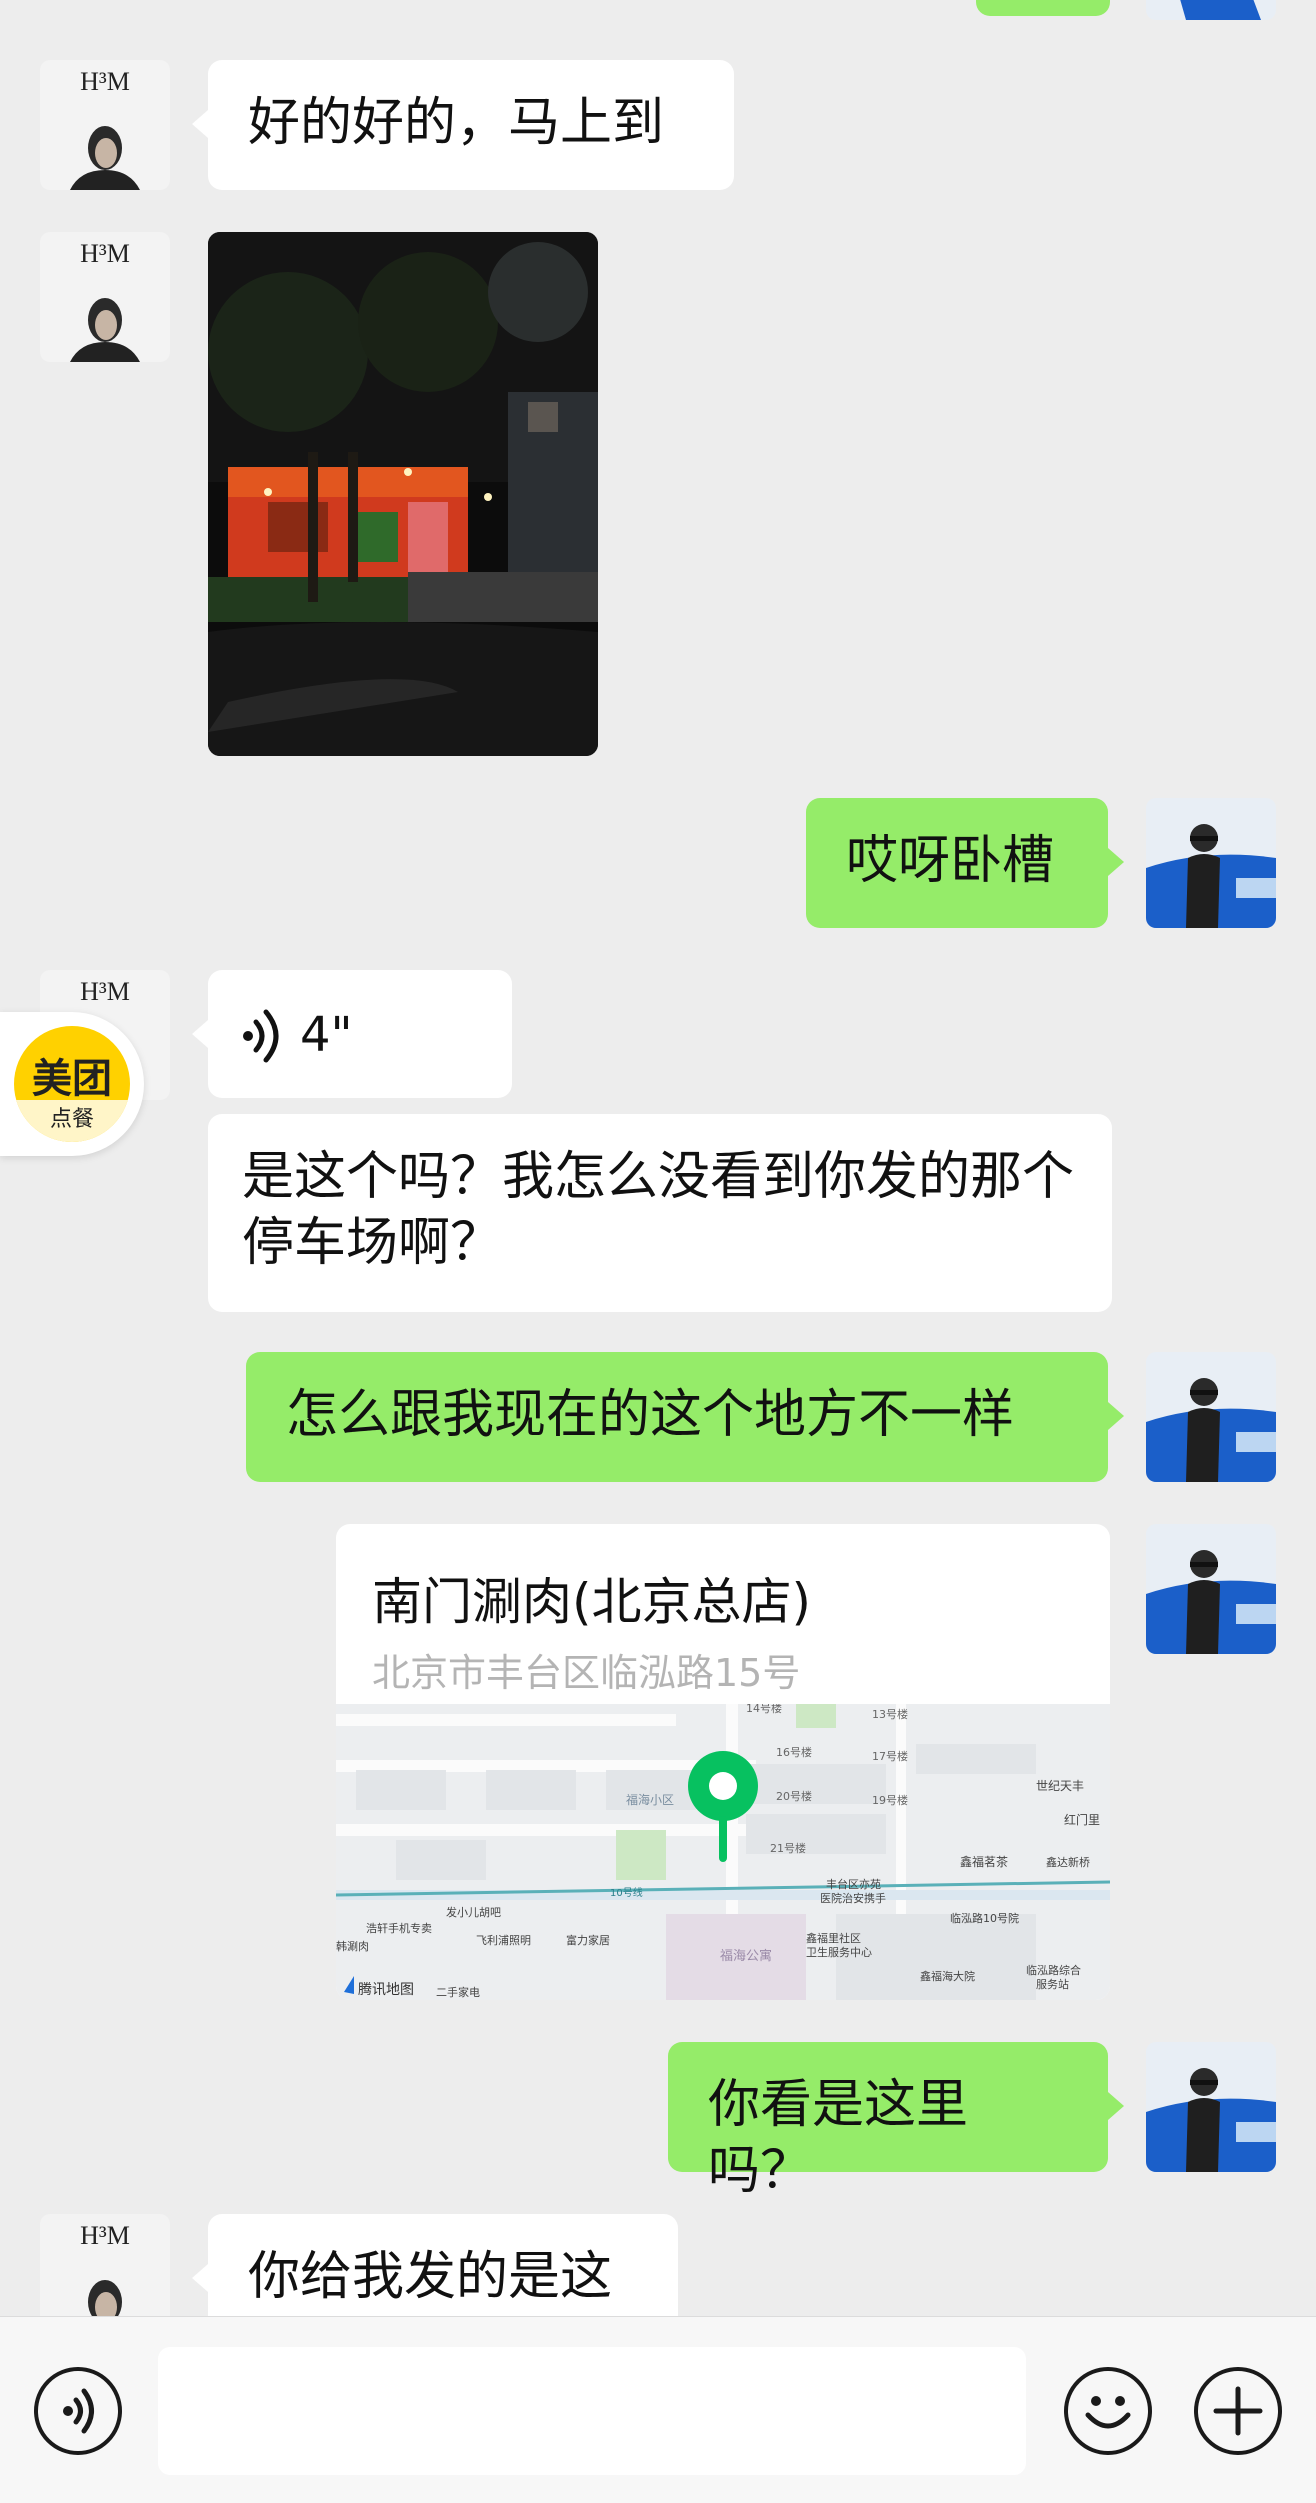 The image size is (1316, 2503). What do you see at coordinates (947, 1976) in the screenshot?
I see `map-label: 鑫福海大院` at bounding box center [947, 1976].